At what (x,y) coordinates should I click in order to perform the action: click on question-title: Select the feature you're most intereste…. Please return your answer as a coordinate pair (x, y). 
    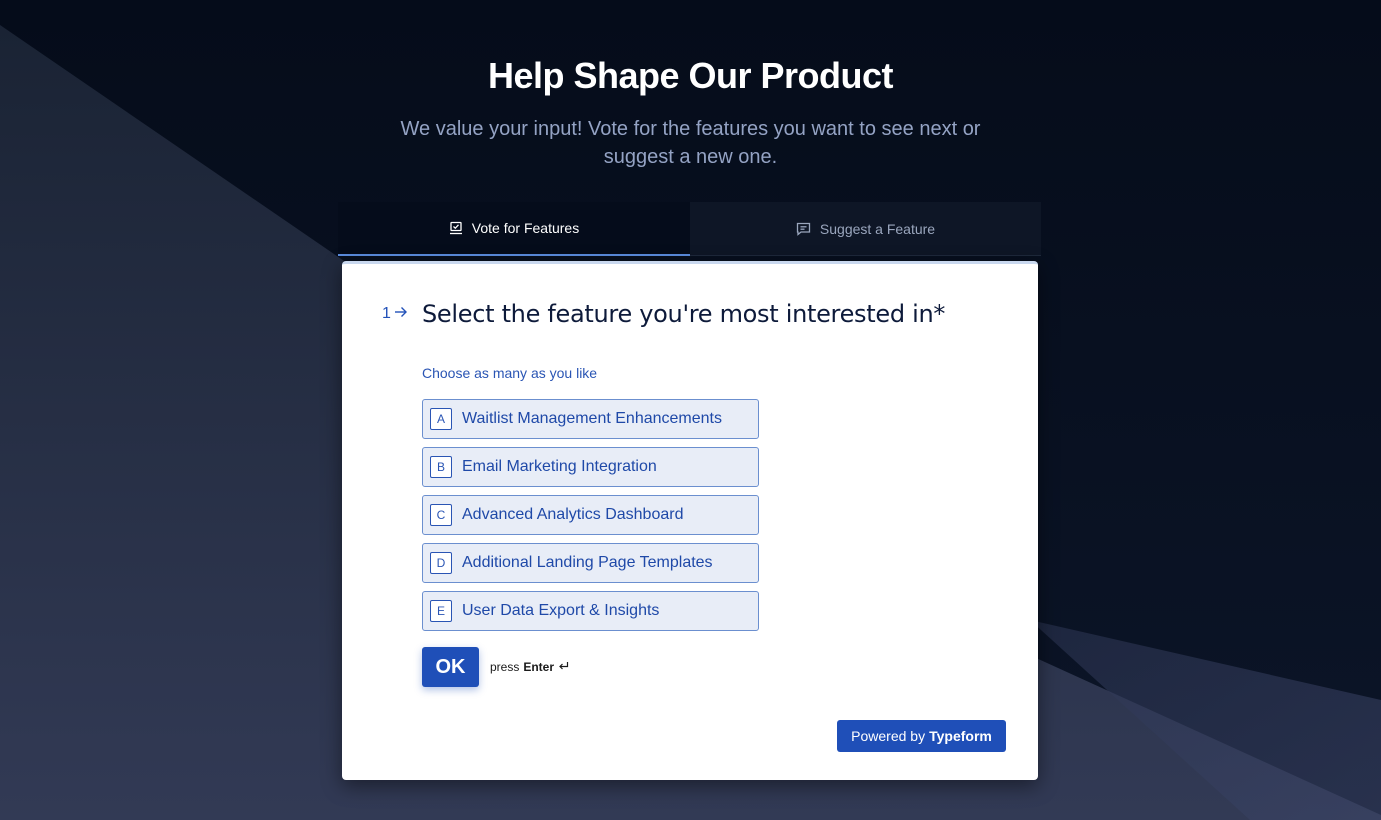
    Looking at the image, I should click on (684, 314).